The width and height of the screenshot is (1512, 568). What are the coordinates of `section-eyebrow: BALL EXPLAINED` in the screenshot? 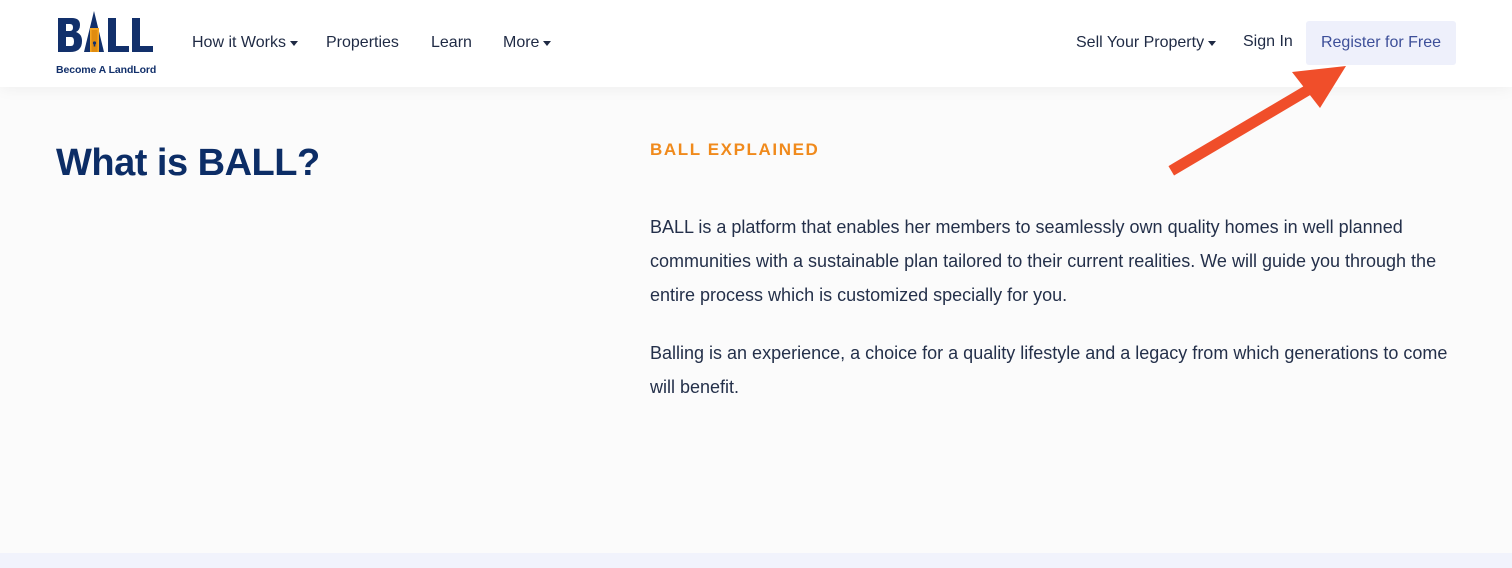 It's located at (735, 149).